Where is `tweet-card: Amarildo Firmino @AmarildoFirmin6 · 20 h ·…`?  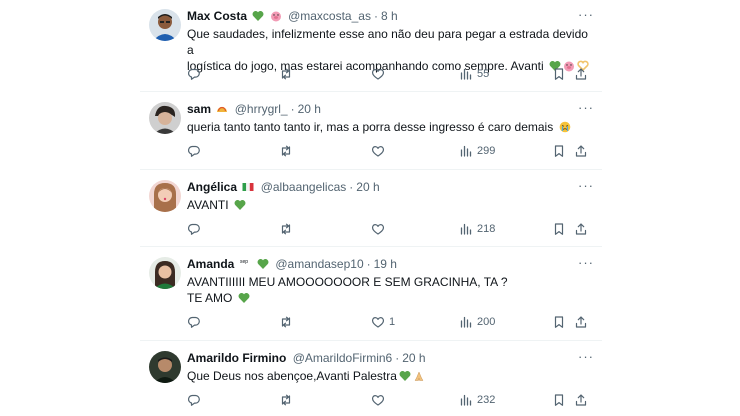 tweet-card: Amarildo Firmino @AmarildoFirmin6 · 20 h ·… is located at coordinates (371, 380).